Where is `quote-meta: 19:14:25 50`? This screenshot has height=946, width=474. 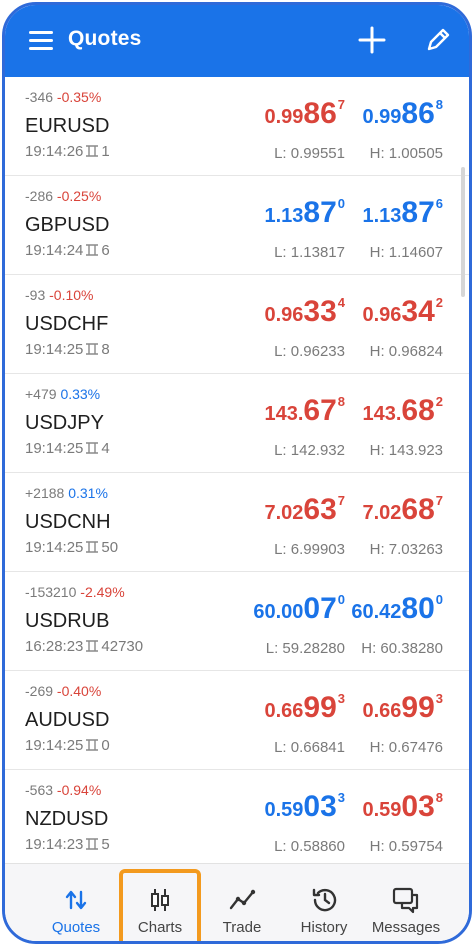 quote-meta: 19:14:25 50 is located at coordinates (71, 547).